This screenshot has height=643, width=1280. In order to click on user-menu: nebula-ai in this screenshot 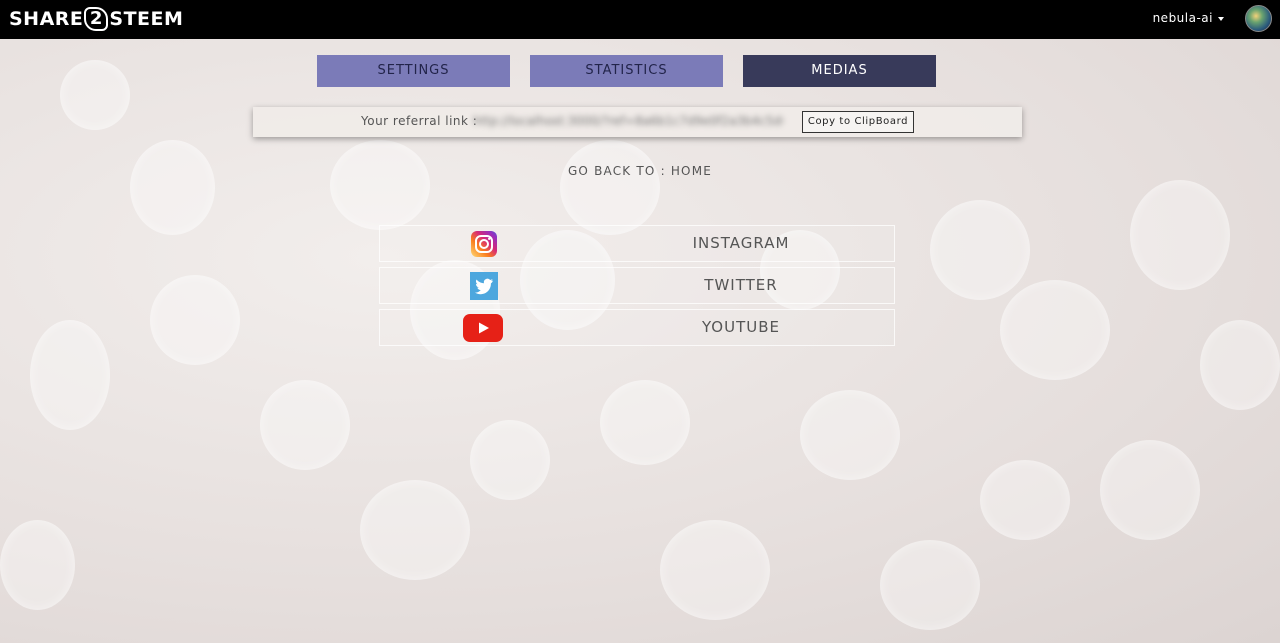, I will do `click(1188, 18)`.